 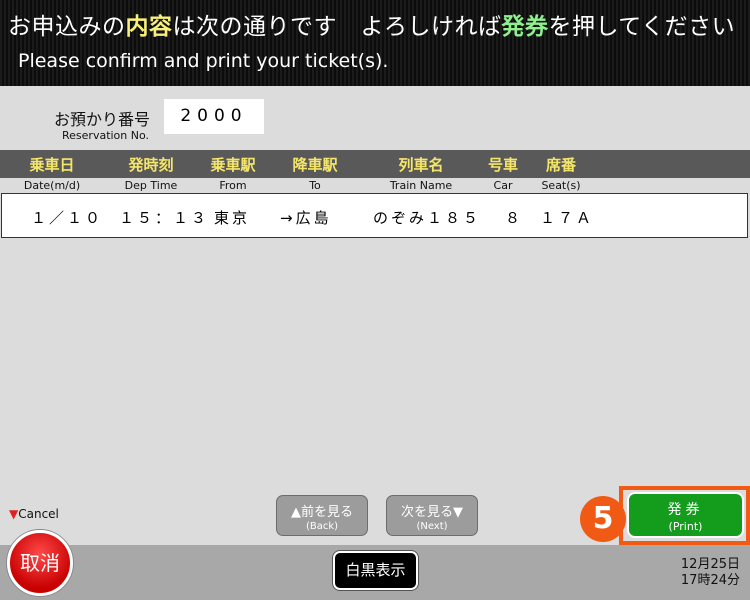 I want to click on table-header, so click(x=375, y=164).